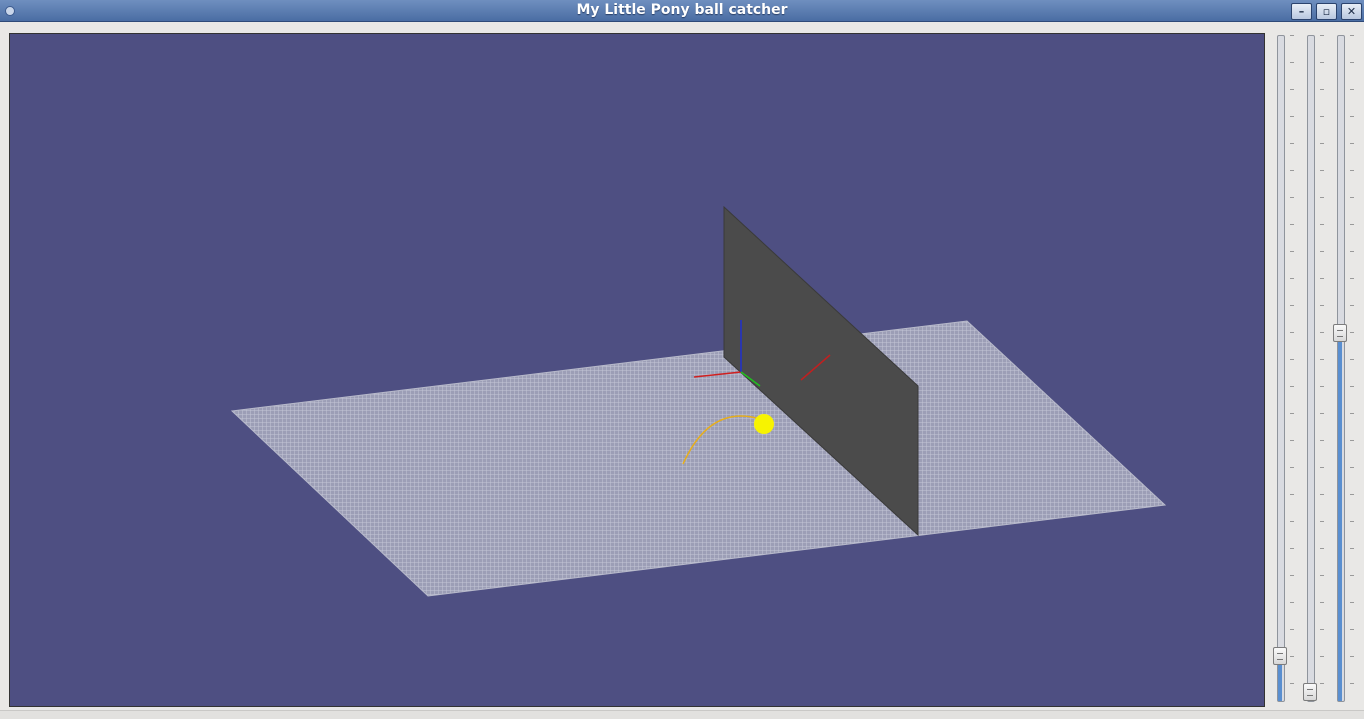  What do you see at coordinates (1340, 333) in the screenshot?
I see `slider-3-handle` at bounding box center [1340, 333].